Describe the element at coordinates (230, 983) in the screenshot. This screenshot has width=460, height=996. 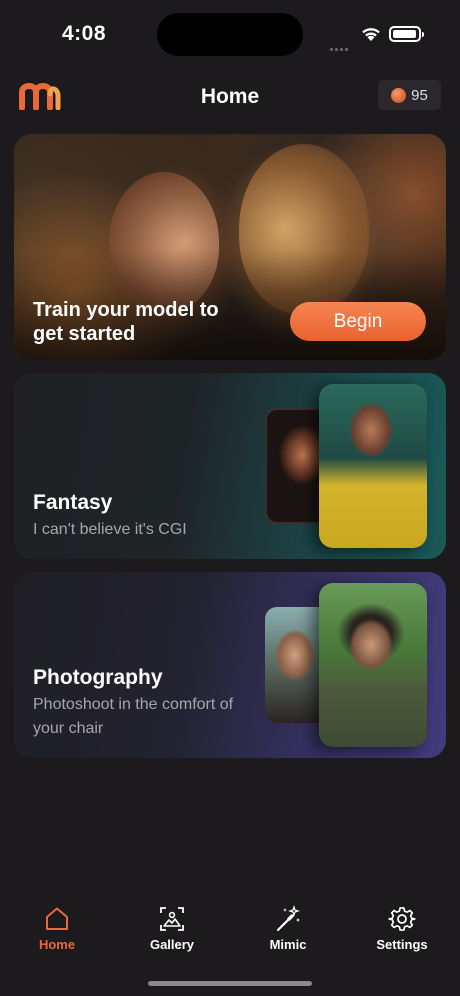
I see `home-indicator` at that location.